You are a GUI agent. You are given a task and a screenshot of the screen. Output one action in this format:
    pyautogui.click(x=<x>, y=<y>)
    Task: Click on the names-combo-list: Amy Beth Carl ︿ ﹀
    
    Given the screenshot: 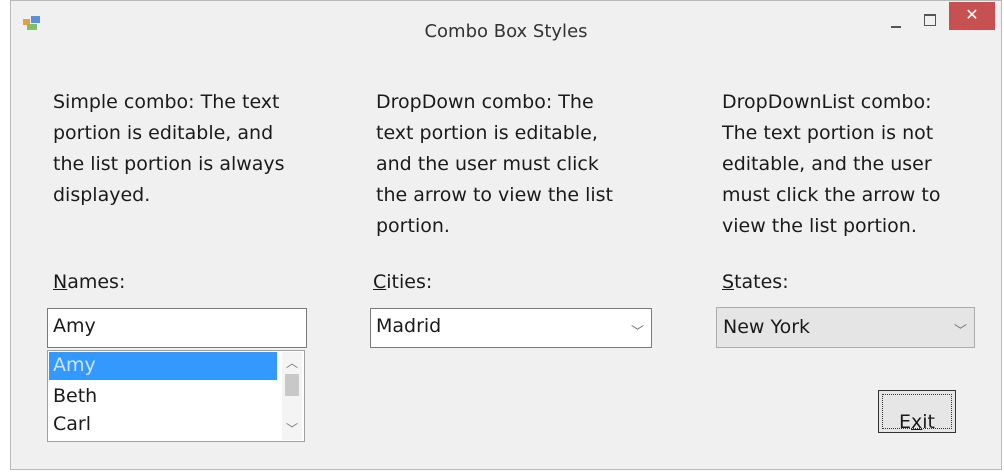 What is the action you would take?
    pyautogui.click(x=176, y=396)
    